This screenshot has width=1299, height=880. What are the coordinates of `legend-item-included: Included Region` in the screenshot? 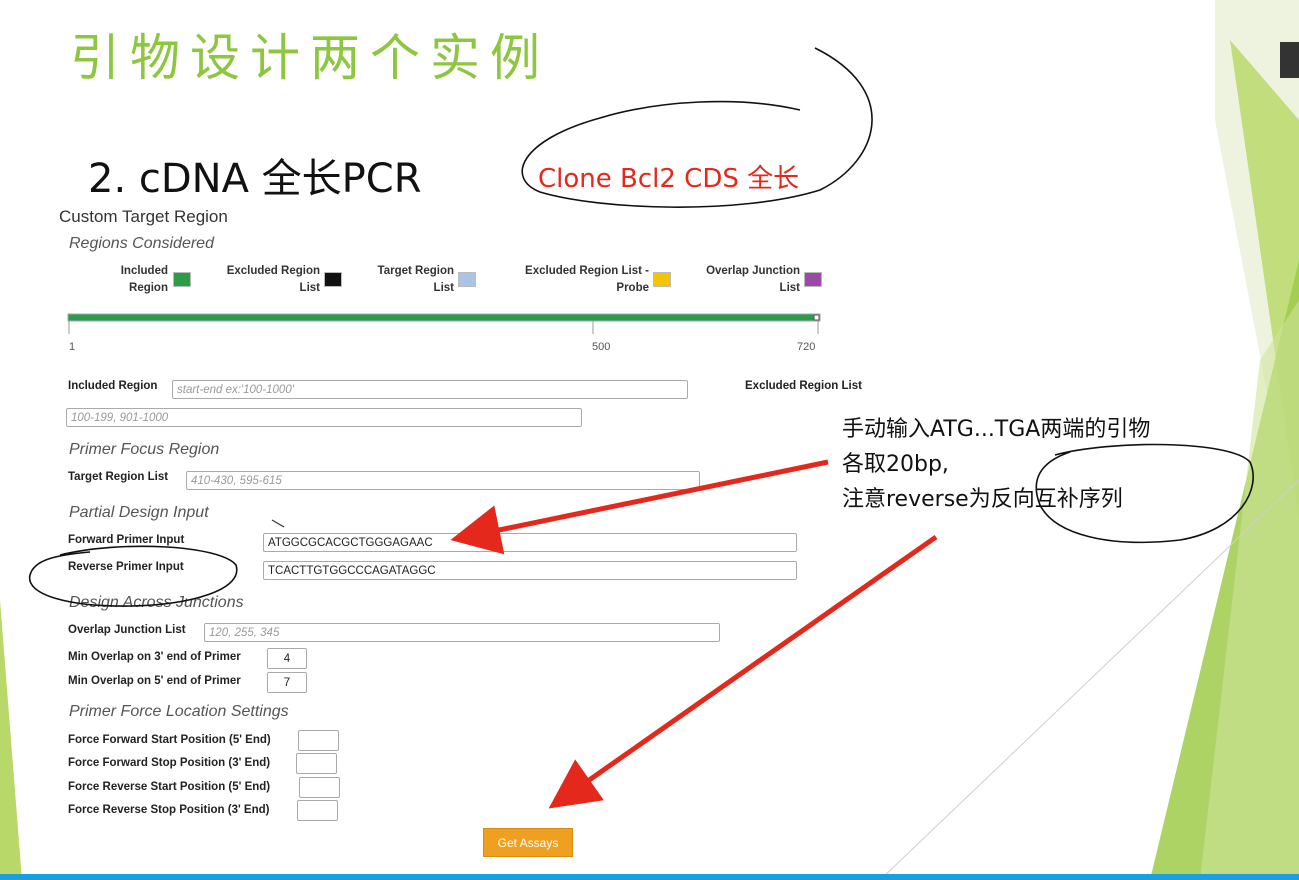 It's located at (138, 280).